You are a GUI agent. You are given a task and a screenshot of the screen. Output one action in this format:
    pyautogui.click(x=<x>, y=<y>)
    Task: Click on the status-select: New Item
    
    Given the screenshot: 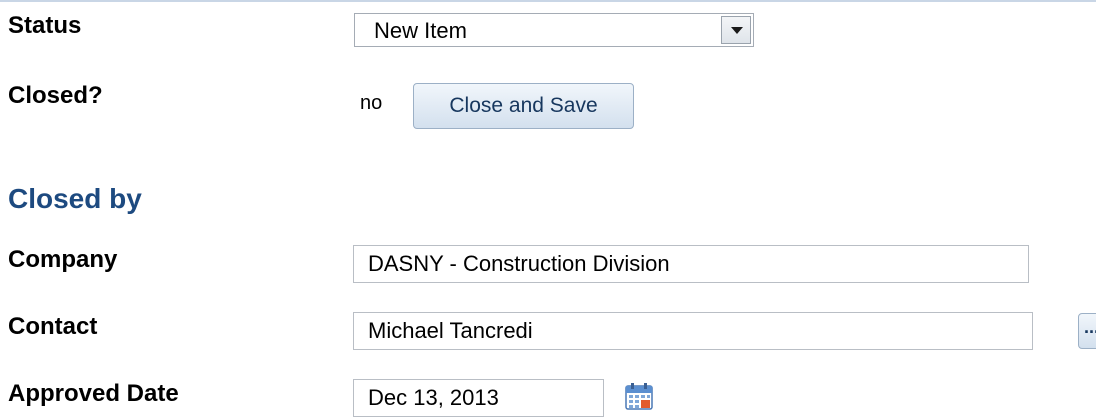 What is the action you would take?
    pyautogui.click(x=554, y=30)
    